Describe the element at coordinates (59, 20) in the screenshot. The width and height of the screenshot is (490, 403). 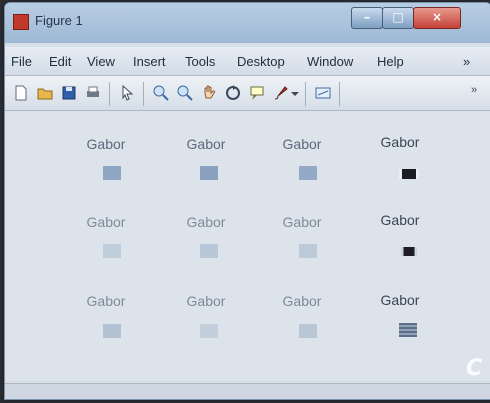
I see `window-title: Figure 1` at that location.